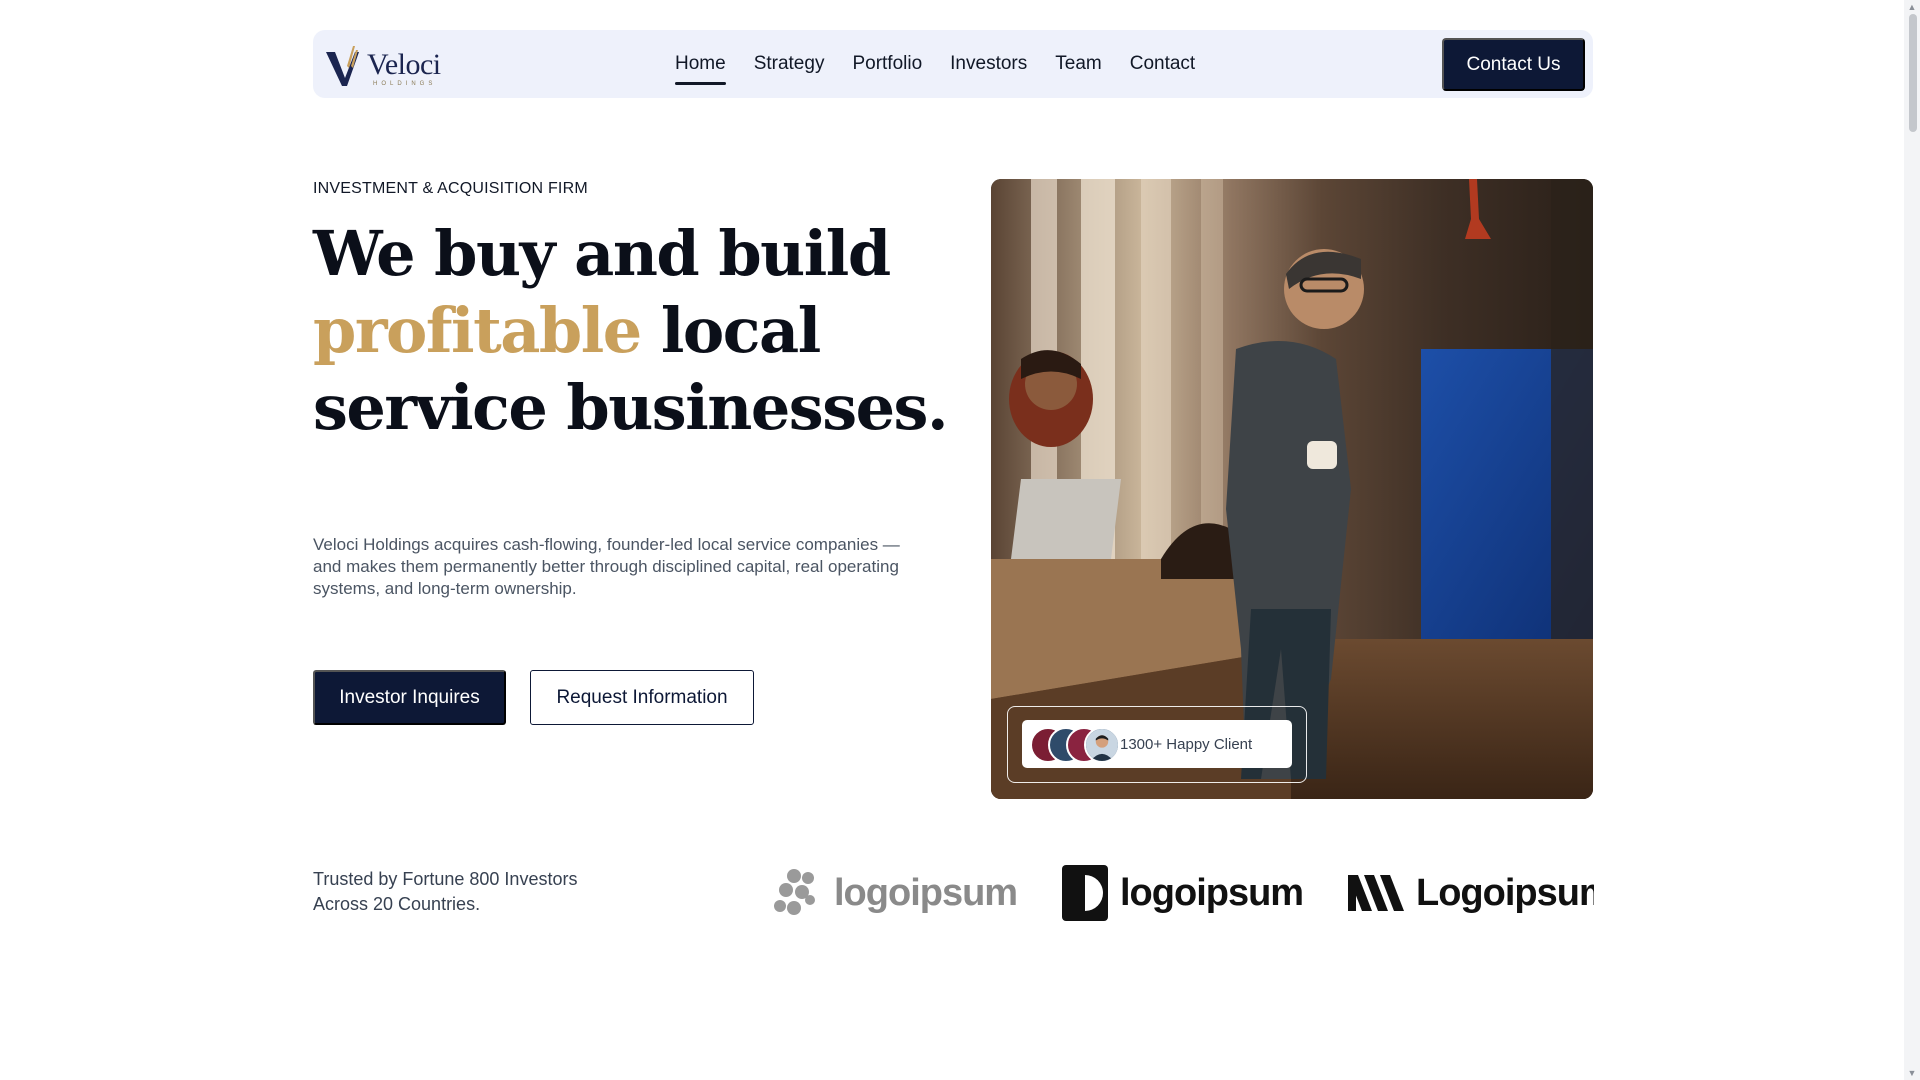 The height and width of the screenshot is (1080, 1920). I want to click on nav-link-strategy: Strategy, so click(789, 64).